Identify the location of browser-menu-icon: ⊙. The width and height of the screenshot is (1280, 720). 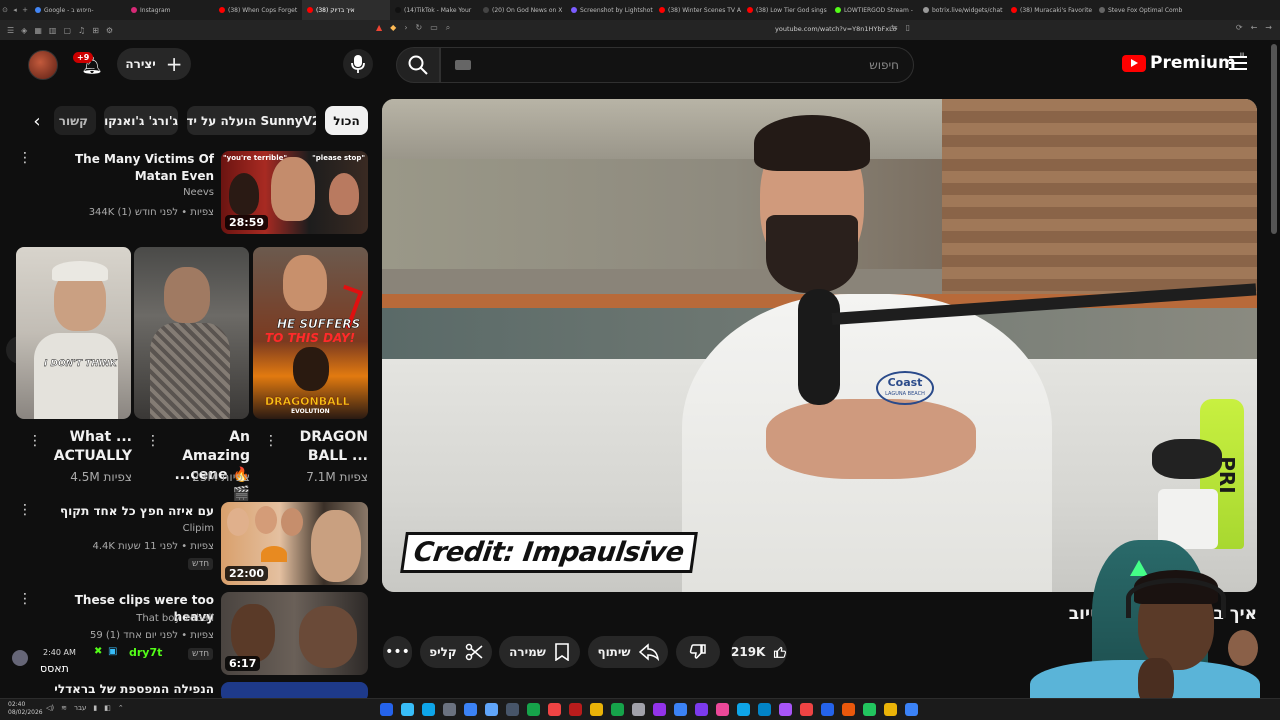
(5, 10).